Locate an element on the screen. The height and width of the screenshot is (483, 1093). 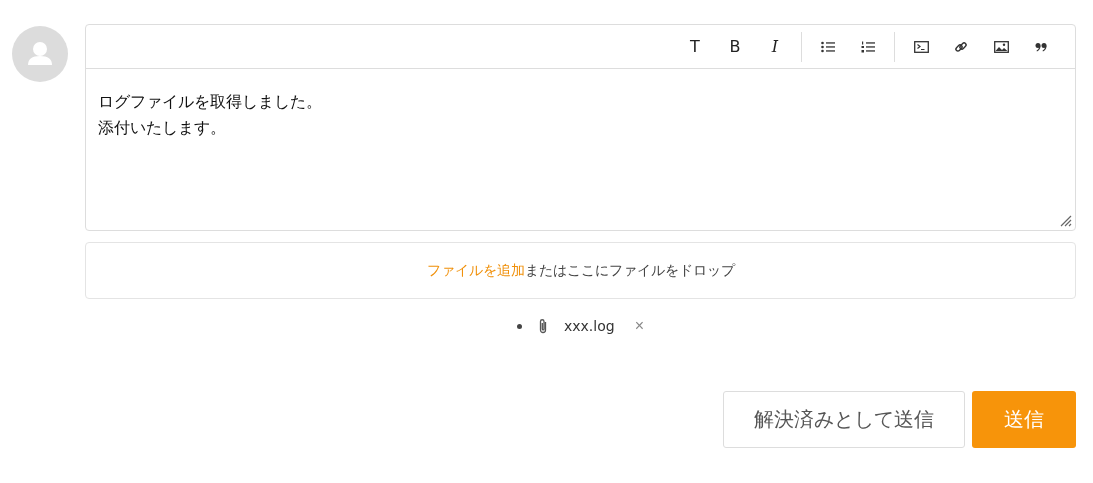
paperclip-icon is located at coordinates (543, 326).